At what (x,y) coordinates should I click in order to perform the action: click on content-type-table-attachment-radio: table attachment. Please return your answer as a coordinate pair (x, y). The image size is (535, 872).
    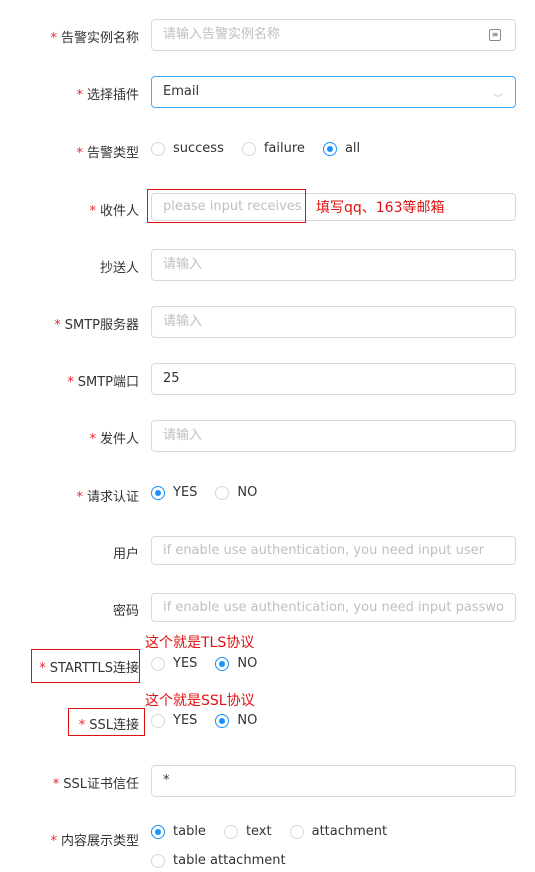
    Looking at the image, I should click on (218, 860).